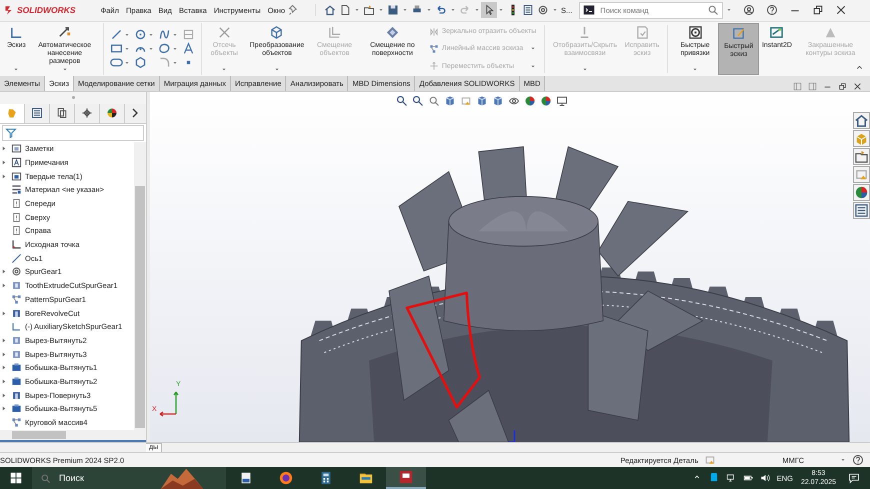 This screenshot has width=870, height=489. What do you see at coordinates (749, 10) in the screenshot?
I see `user-icon` at bounding box center [749, 10].